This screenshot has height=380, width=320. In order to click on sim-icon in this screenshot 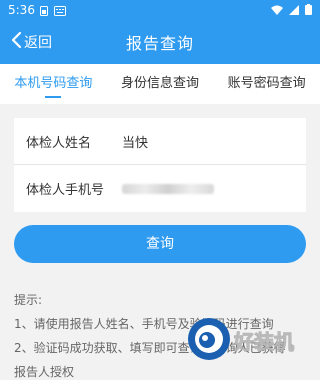, I will do `click(44, 12)`.